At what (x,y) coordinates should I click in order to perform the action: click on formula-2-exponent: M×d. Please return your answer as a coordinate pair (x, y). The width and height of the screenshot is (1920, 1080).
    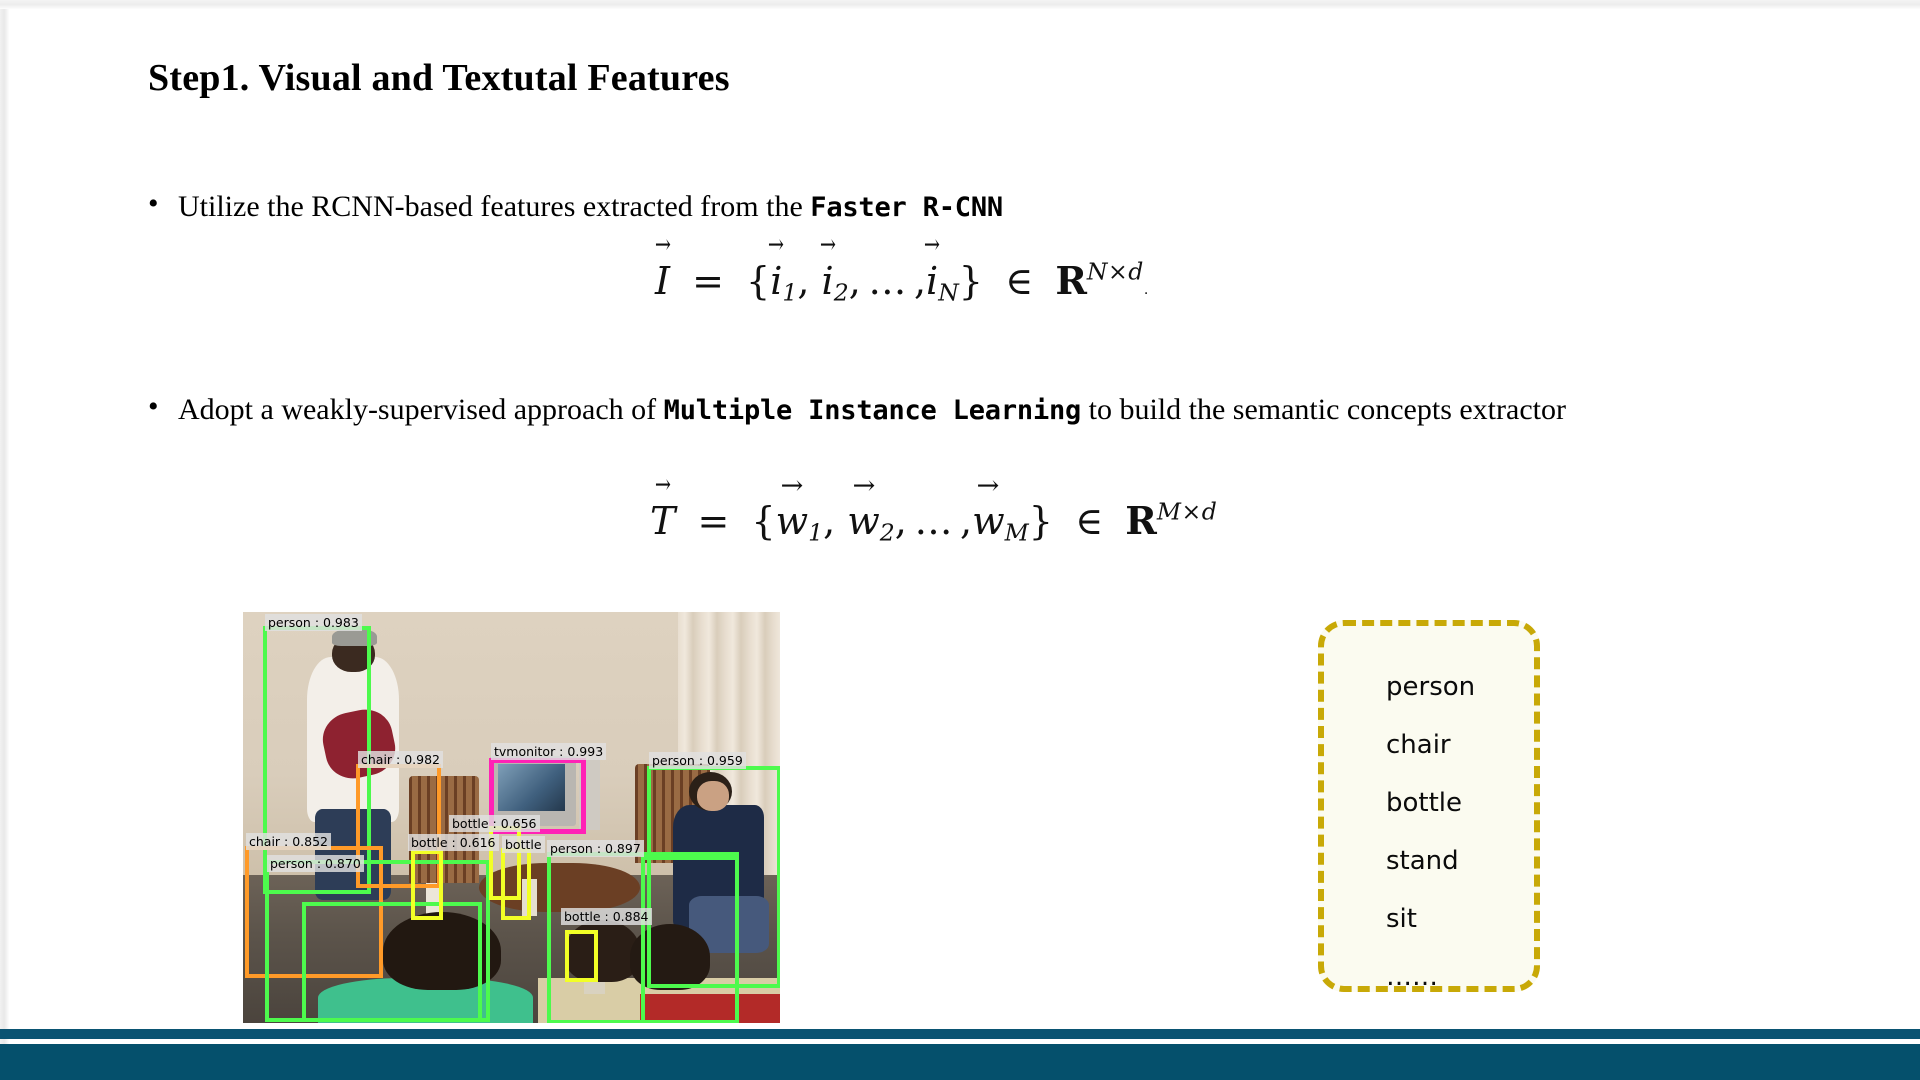
    Looking at the image, I should click on (1187, 511).